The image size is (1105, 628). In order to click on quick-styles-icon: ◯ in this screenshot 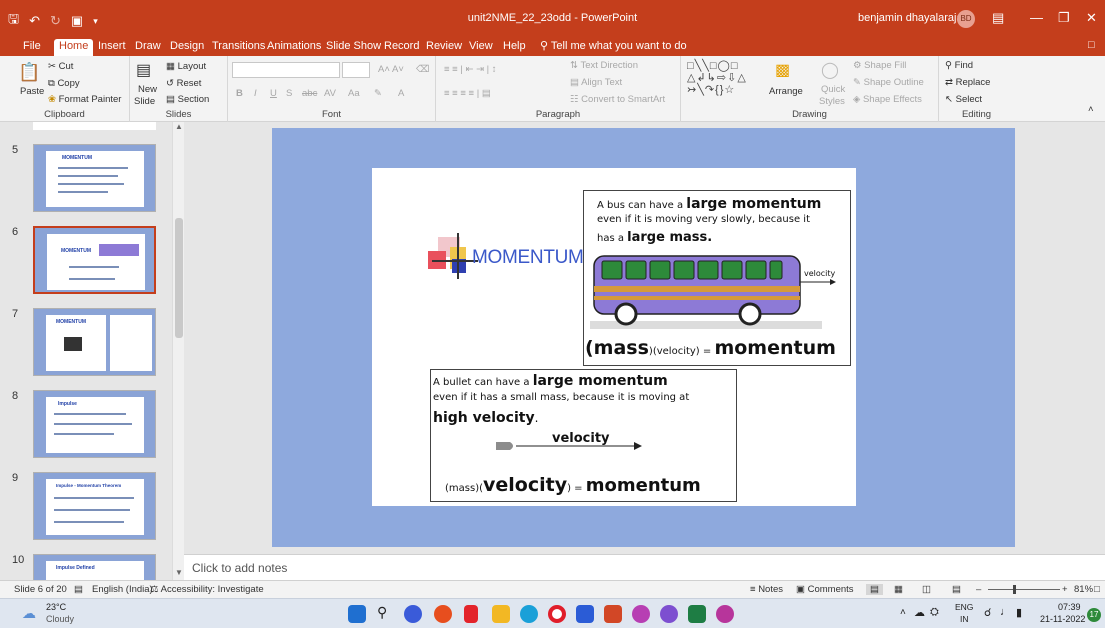, I will do `click(830, 70)`.